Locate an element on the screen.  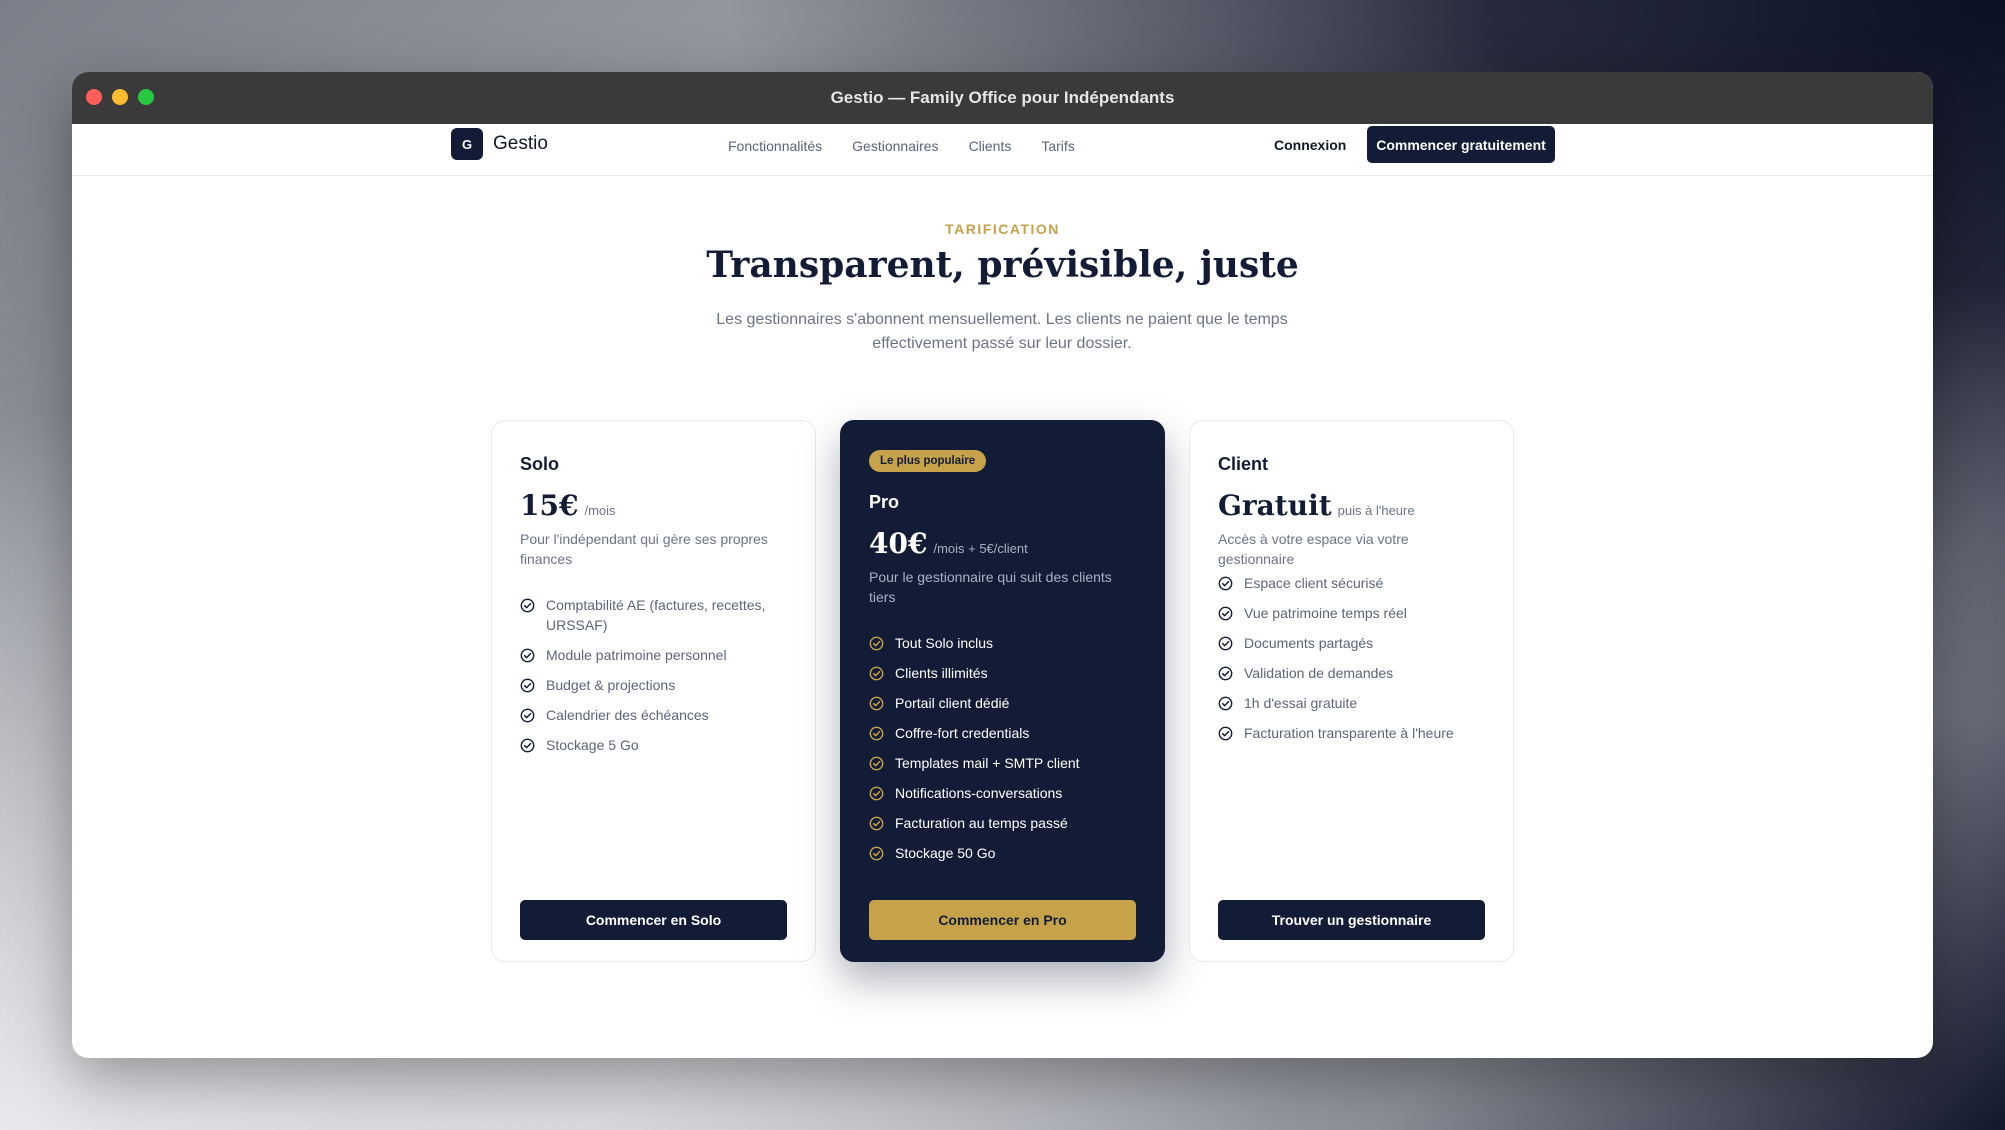
plan-price: Gratuit is located at coordinates (1275, 505).